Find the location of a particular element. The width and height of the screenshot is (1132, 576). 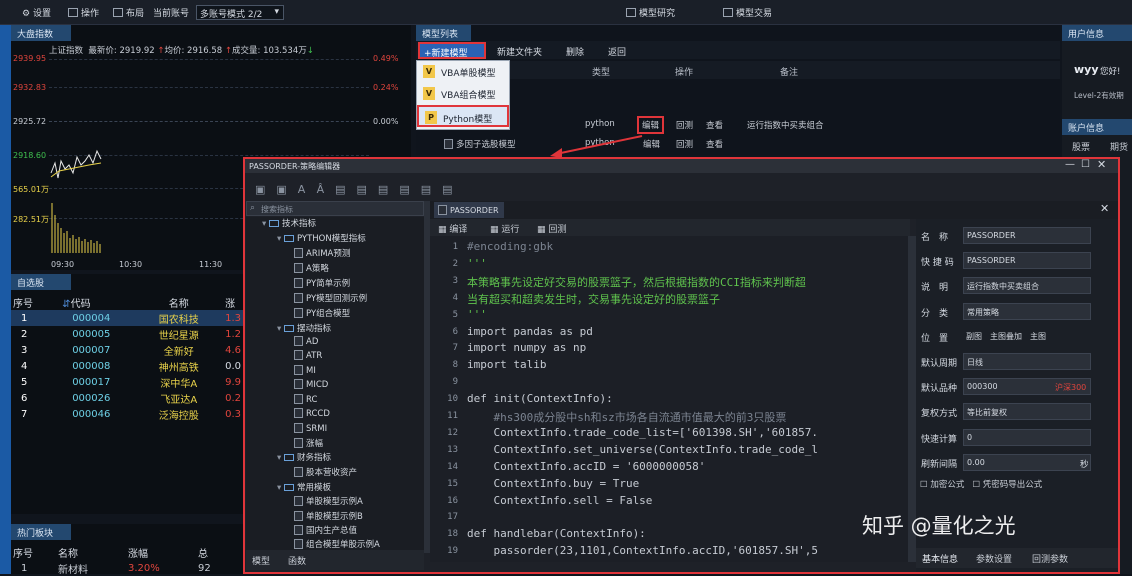

code-line: def handlebar(ContextInfo): is located at coordinates (556, 534).